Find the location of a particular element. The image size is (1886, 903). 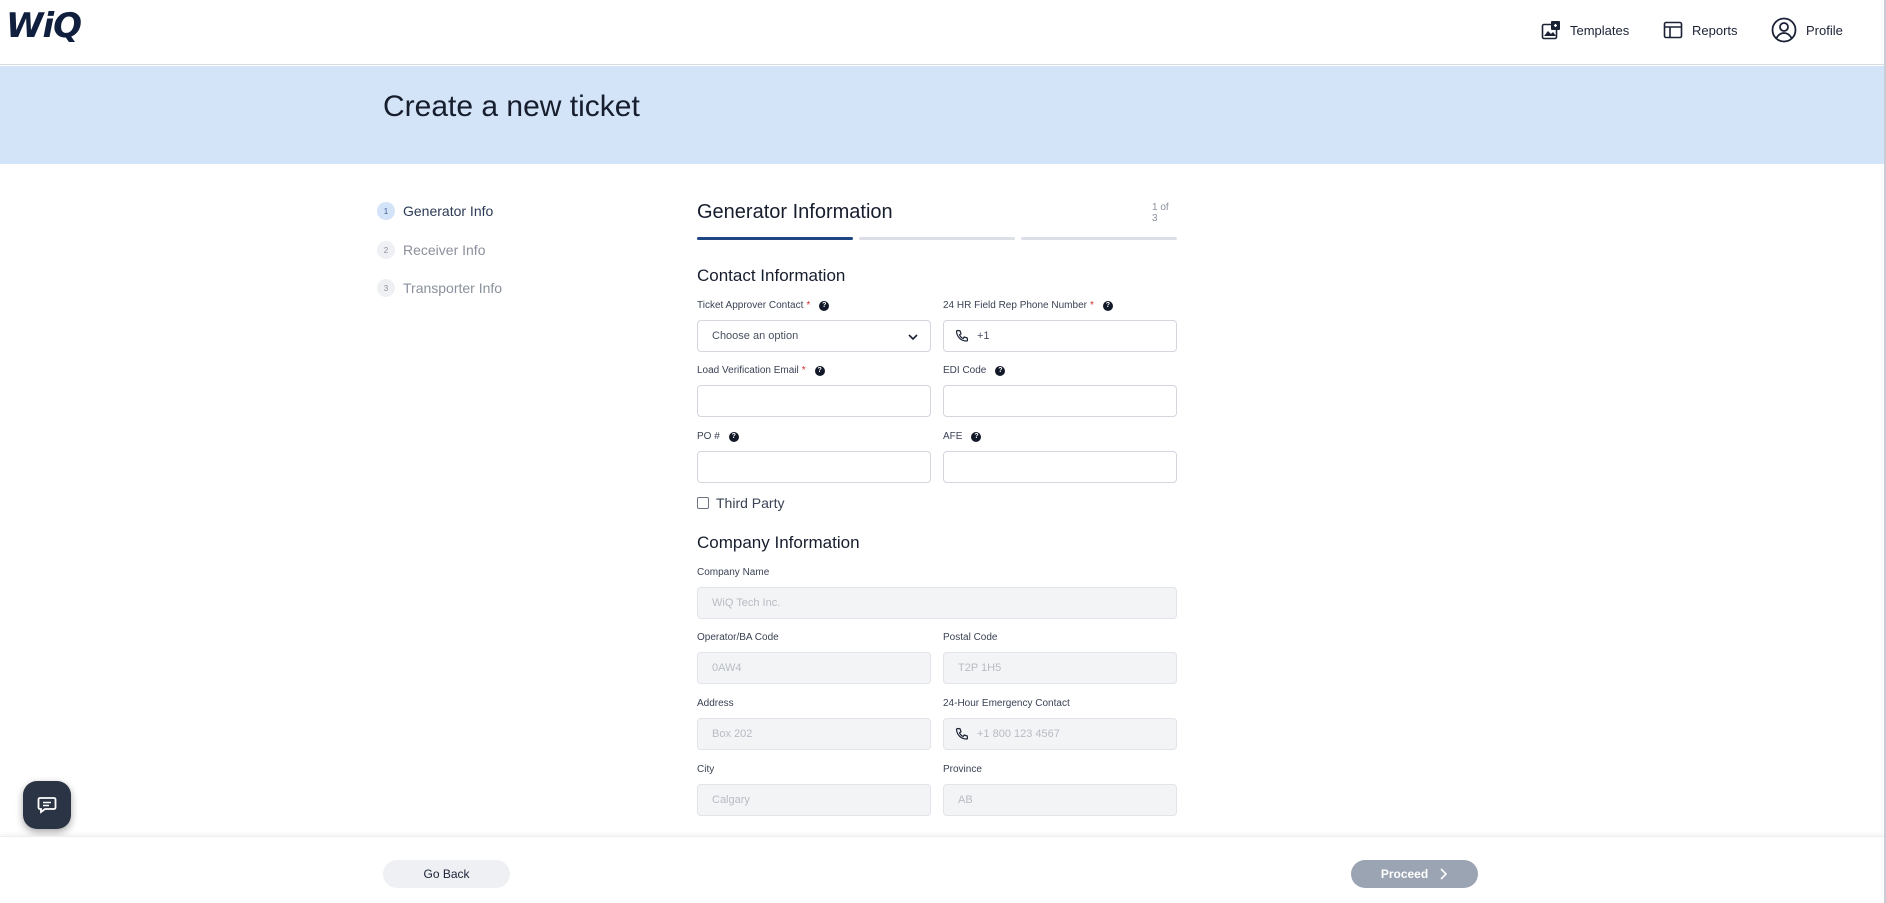

step-generator-info: 1 Generator Info is located at coordinates (435, 211).